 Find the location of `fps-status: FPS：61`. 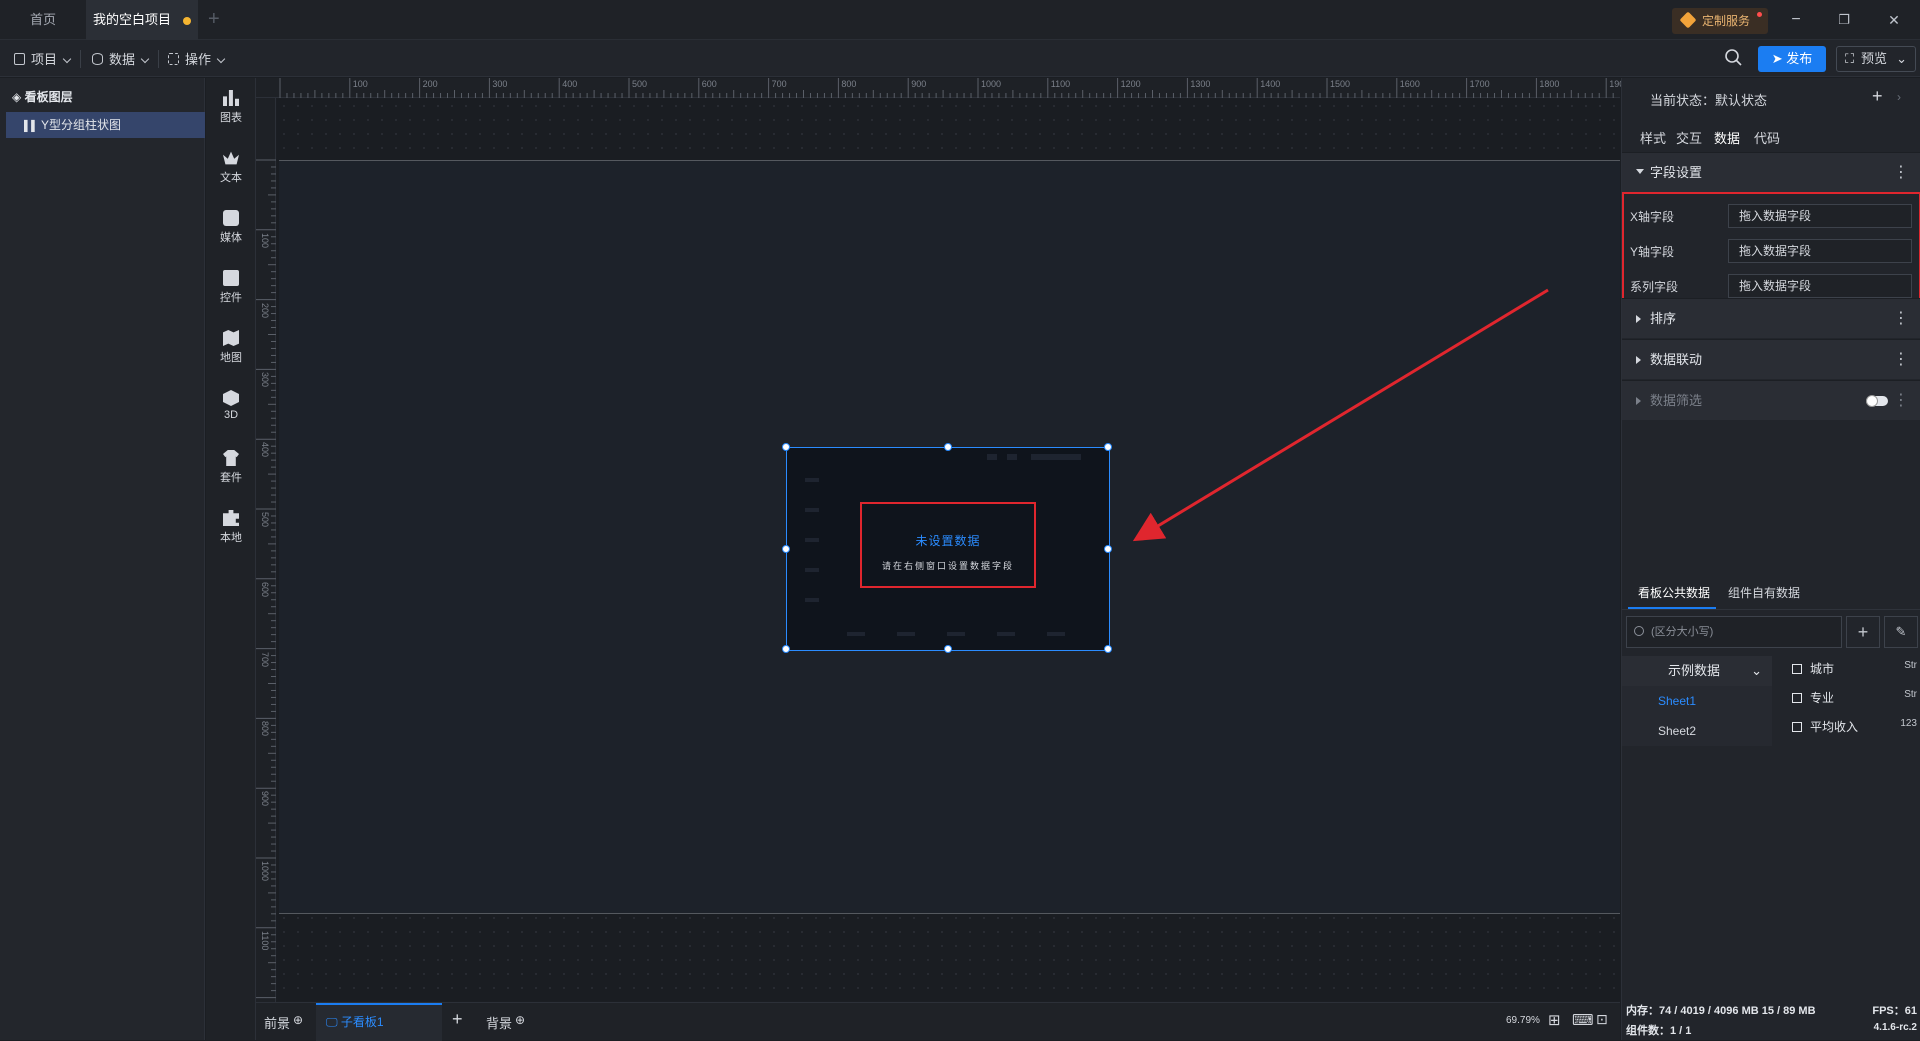

fps-status: FPS：61 is located at coordinates (1894, 1011).